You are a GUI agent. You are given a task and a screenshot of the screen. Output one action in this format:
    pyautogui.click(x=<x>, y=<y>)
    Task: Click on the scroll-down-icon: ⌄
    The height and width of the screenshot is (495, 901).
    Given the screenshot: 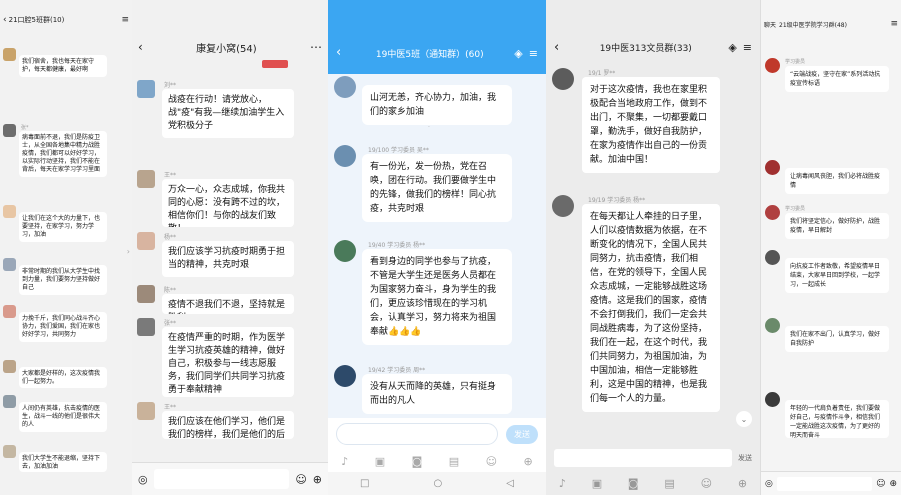 What is the action you would take?
    pyautogui.click(x=744, y=419)
    